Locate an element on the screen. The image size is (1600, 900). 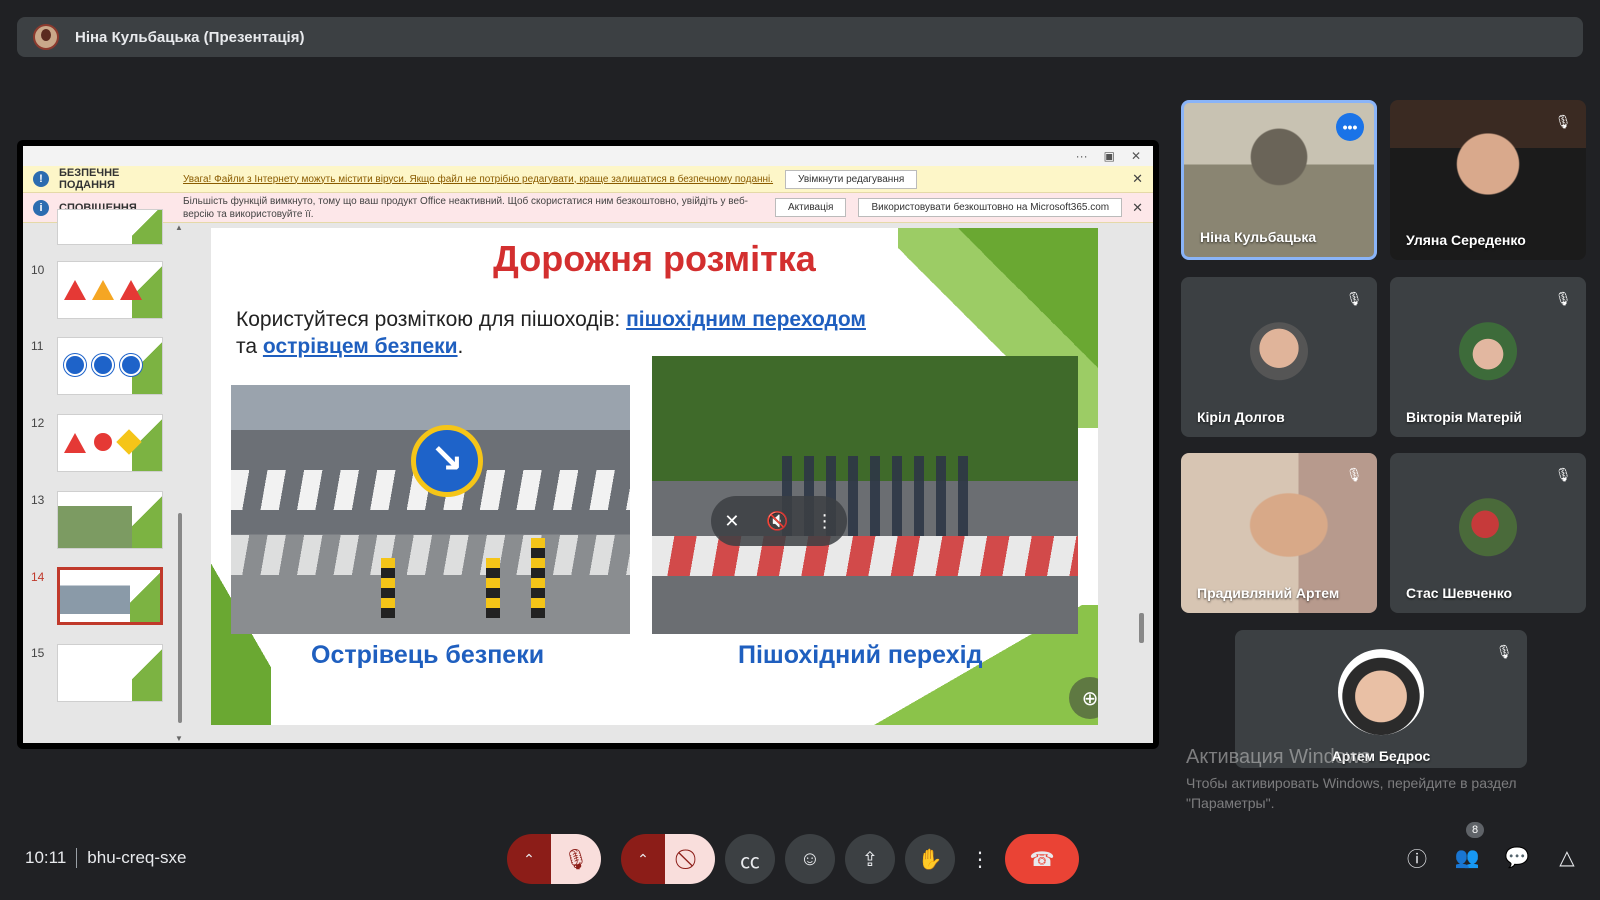
audio-options-chevron-icon: ⌃ is located at coordinates (529, 859).